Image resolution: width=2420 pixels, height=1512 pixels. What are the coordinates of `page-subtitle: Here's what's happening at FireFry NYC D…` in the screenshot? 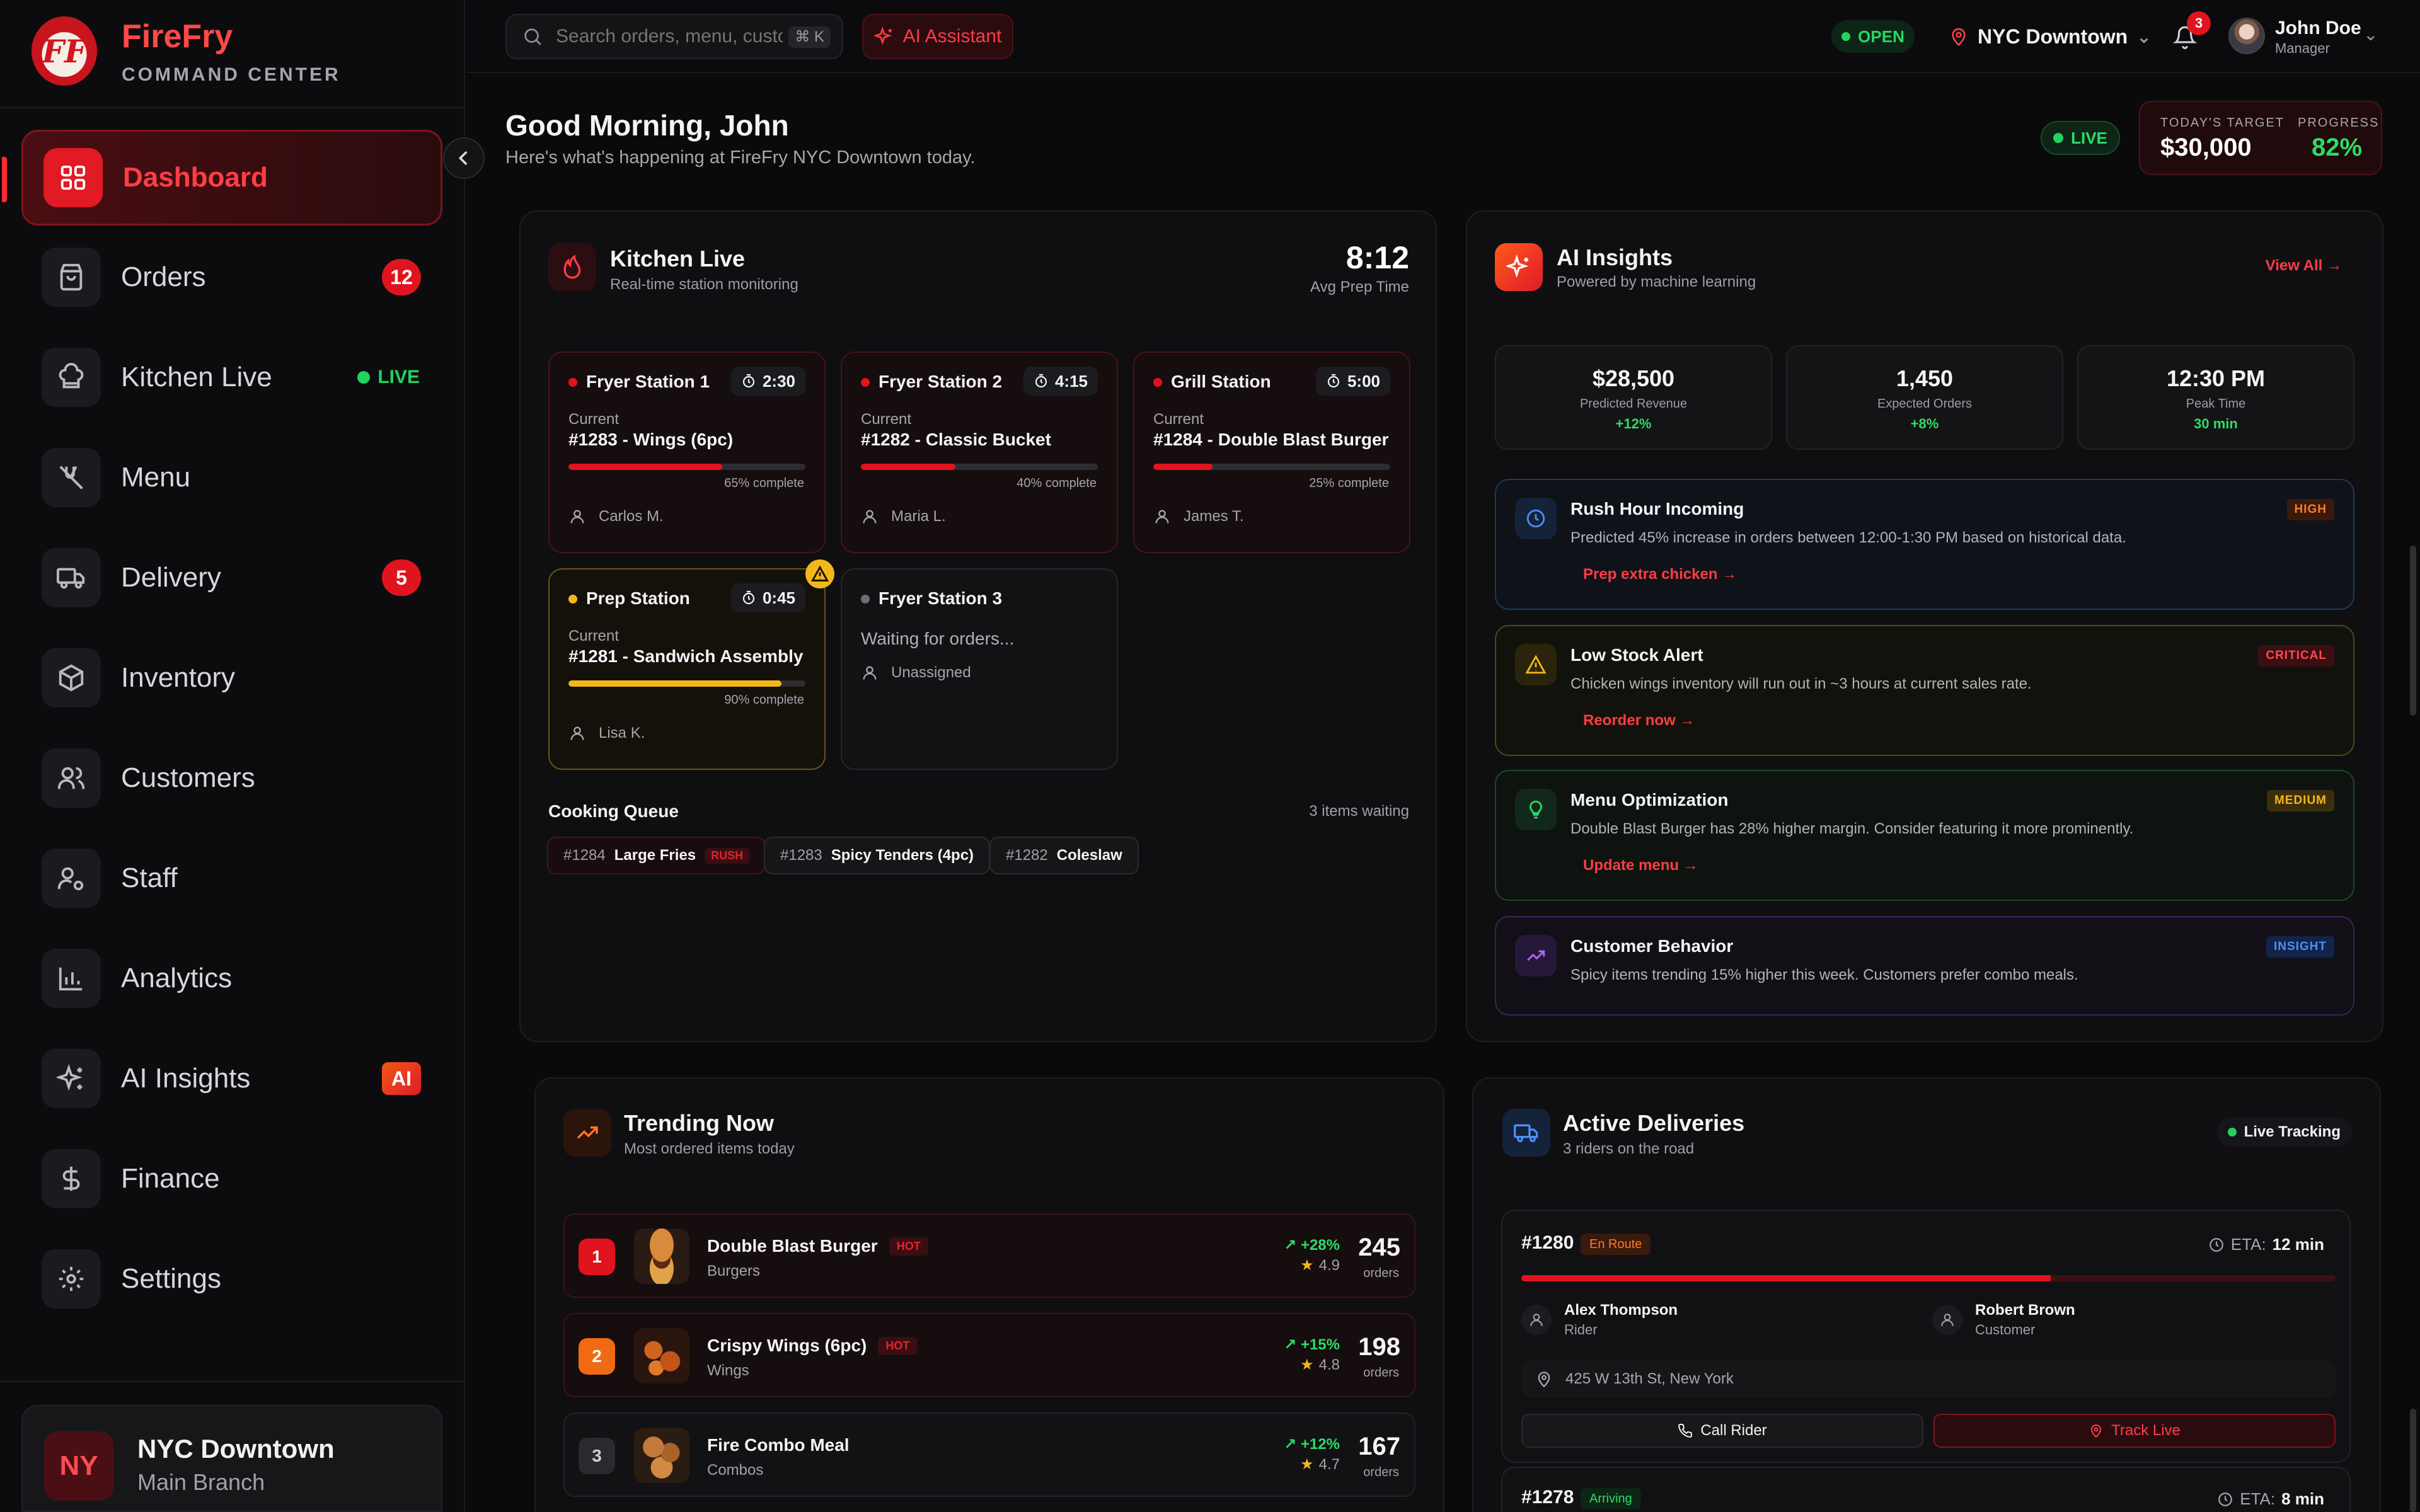 It's located at (740, 157).